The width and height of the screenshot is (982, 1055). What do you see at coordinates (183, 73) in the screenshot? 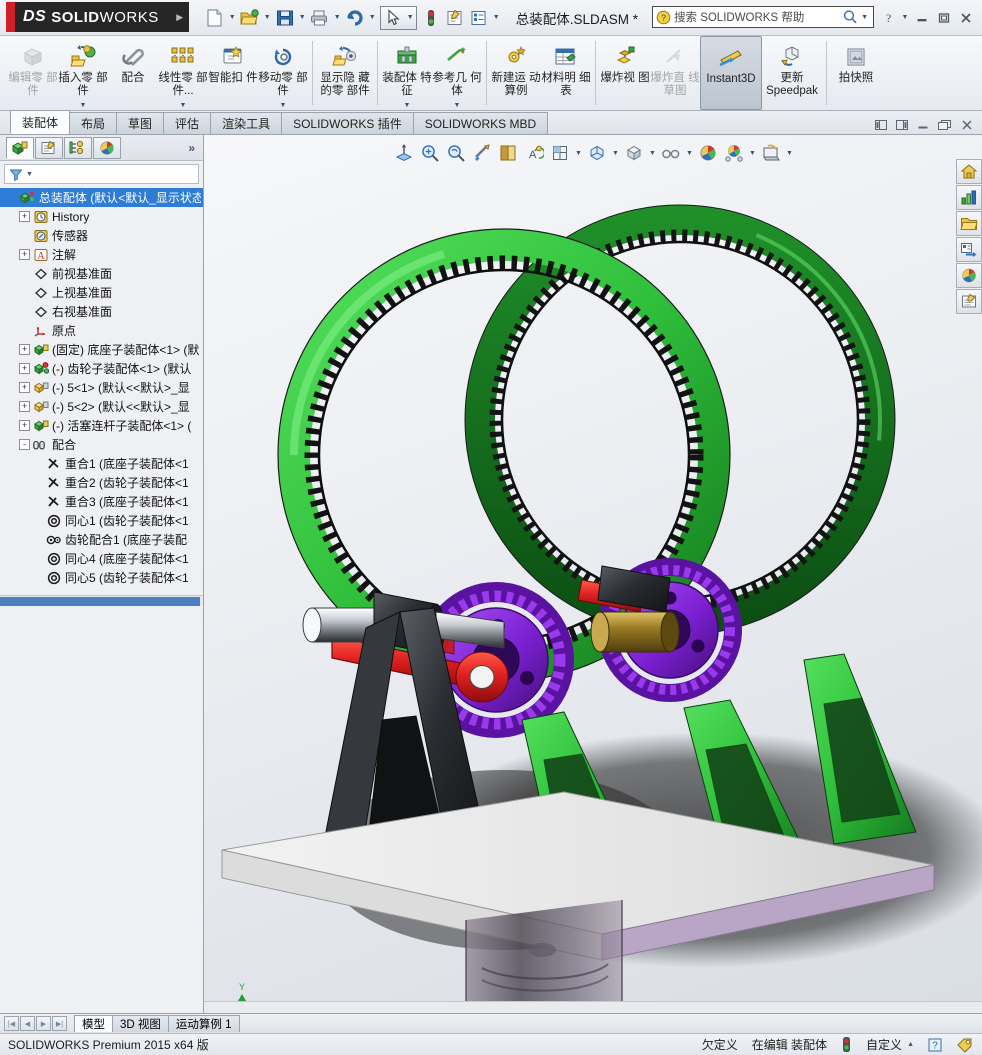
I see `ribbon-linear-component-pattern: 线性零 部件... ▼` at bounding box center [183, 73].